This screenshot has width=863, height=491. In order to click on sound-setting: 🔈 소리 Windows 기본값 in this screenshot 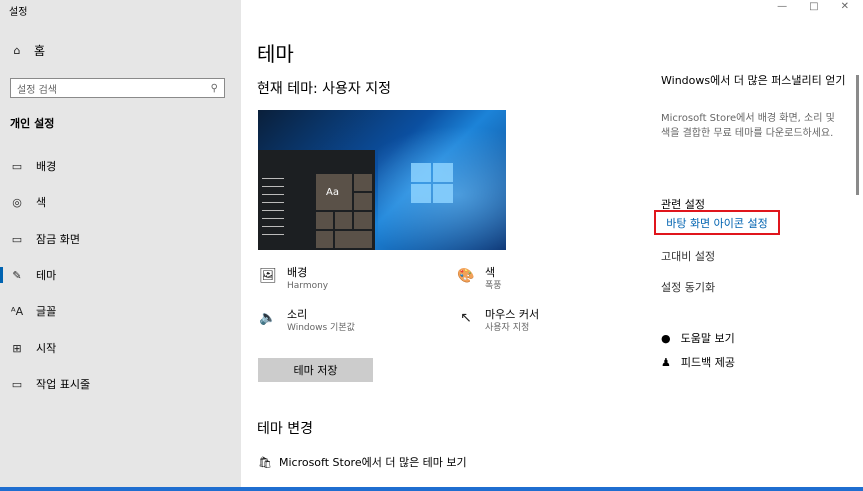, I will do `click(306, 321)`.